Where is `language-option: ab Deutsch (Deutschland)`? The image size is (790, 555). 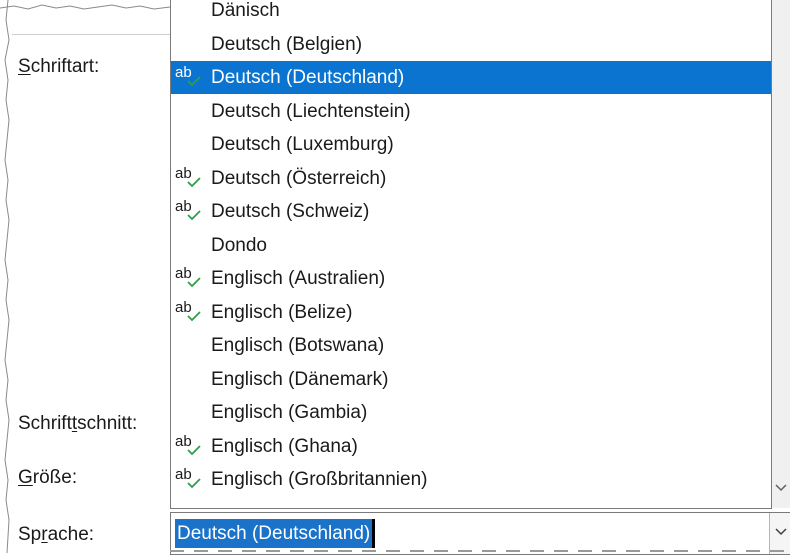 language-option: ab Deutsch (Deutschland) is located at coordinates (471, 77).